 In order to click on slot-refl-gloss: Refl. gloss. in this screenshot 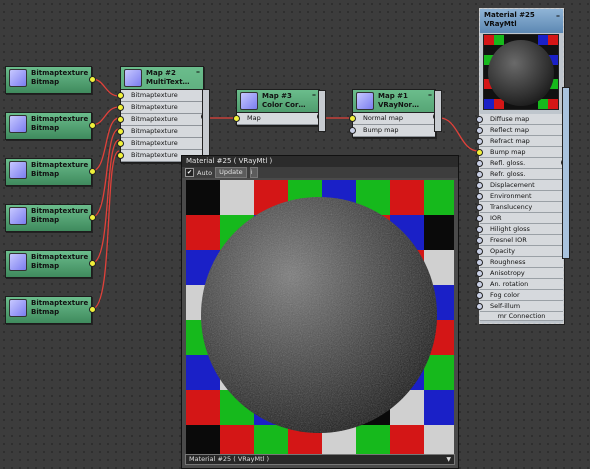, I will do `click(519, 163)`.